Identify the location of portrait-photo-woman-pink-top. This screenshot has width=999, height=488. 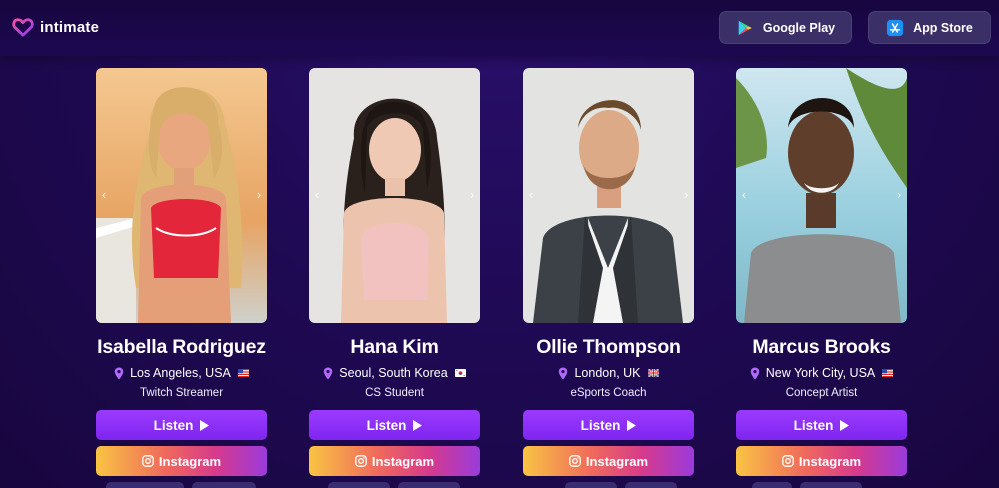
(394, 195).